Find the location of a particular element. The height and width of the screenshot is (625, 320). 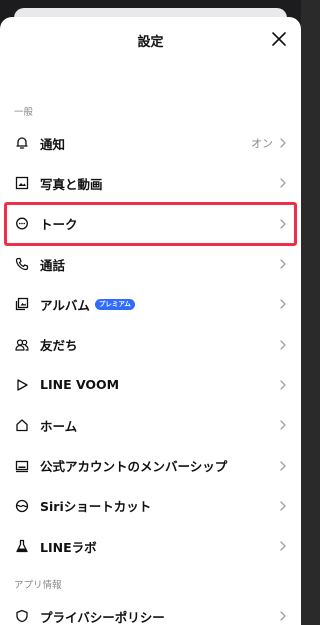

row-official-membership: 公式アカウントのメンバーシップ is located at coordinates (150, 465).